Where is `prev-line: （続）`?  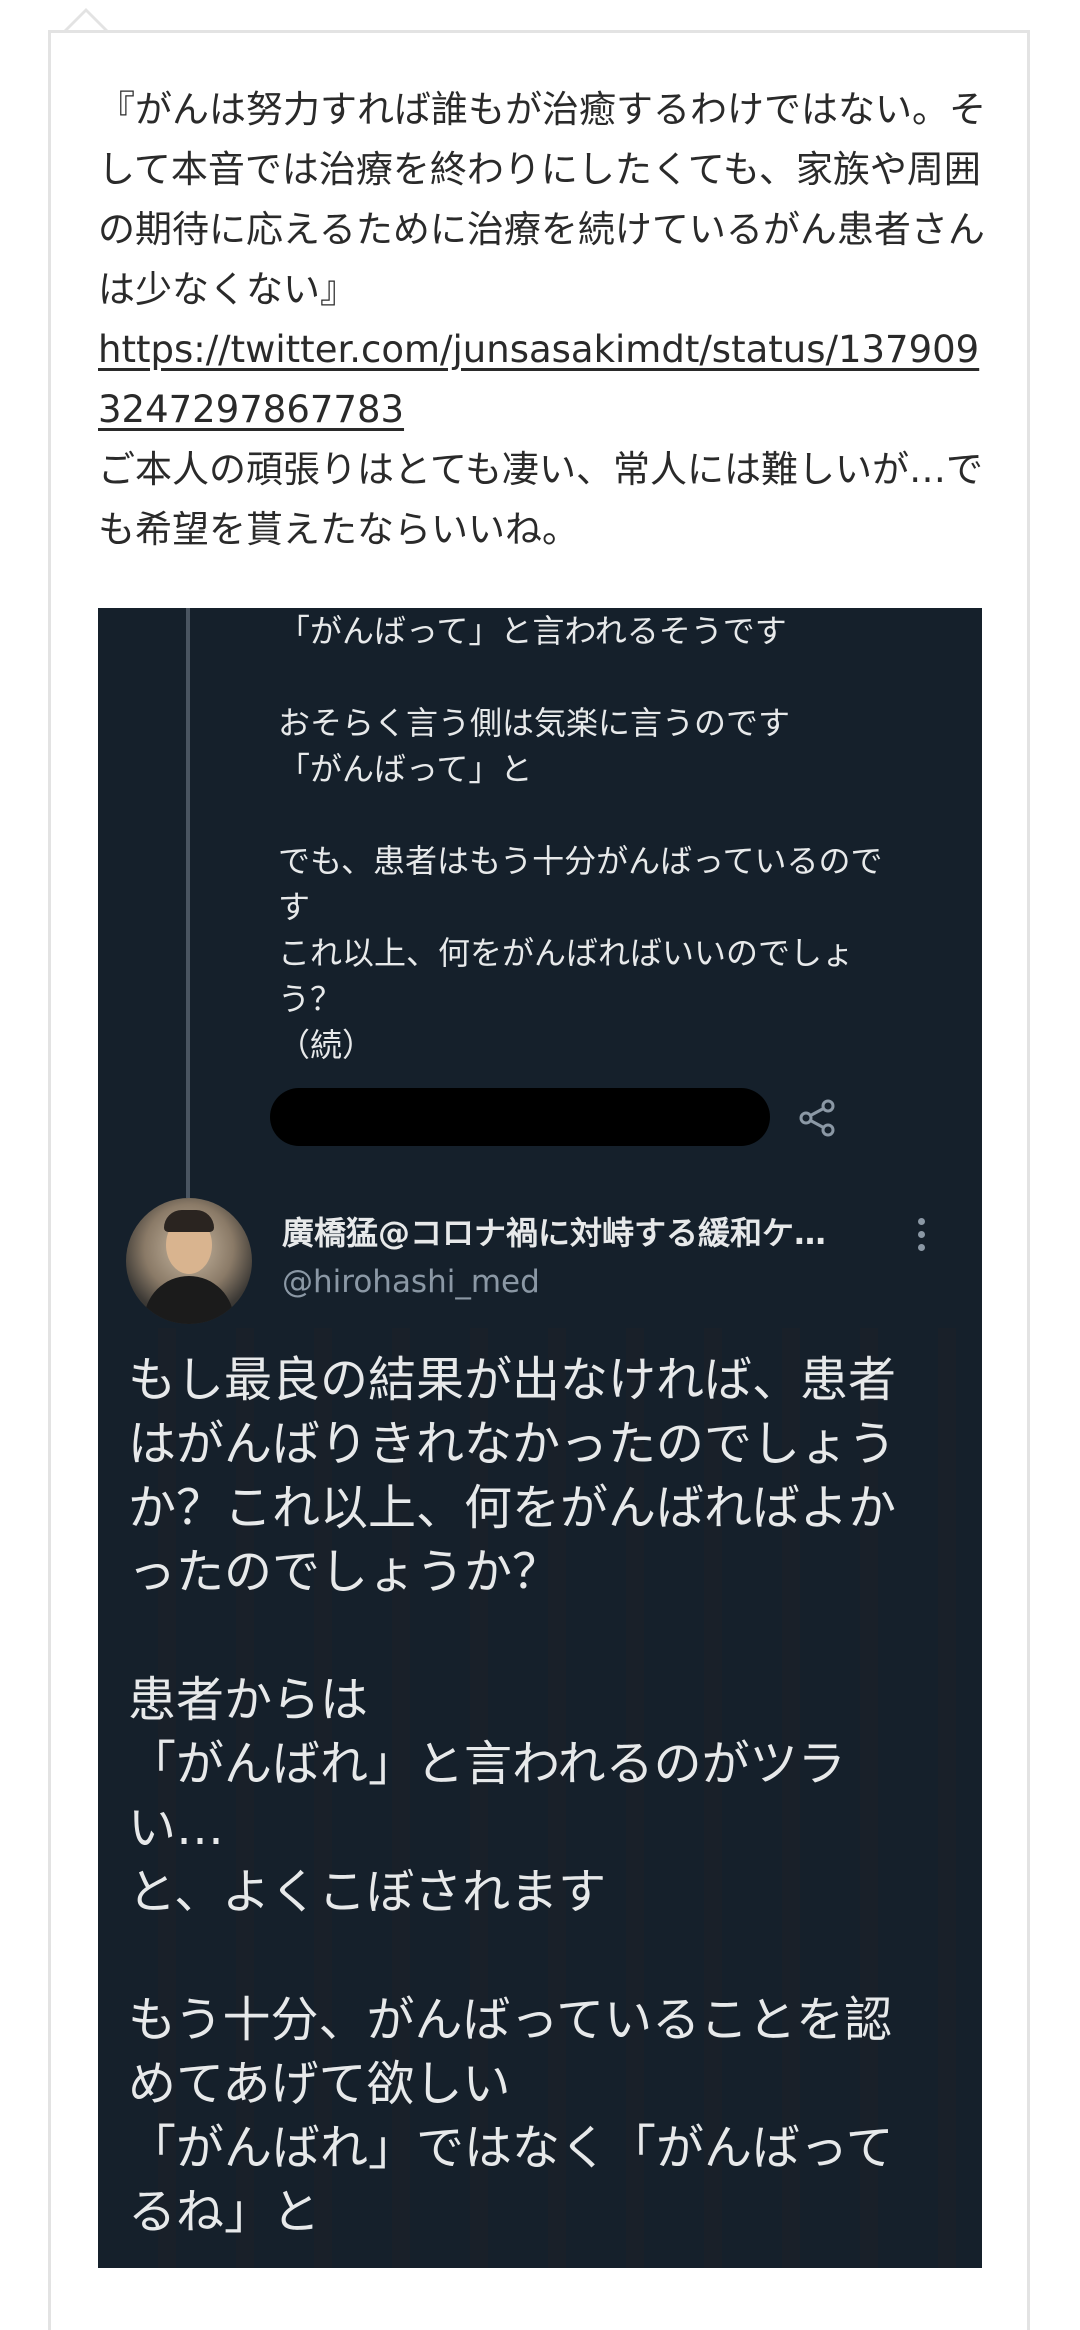
prev-line: （続） is located at coordinates (326, 1045).